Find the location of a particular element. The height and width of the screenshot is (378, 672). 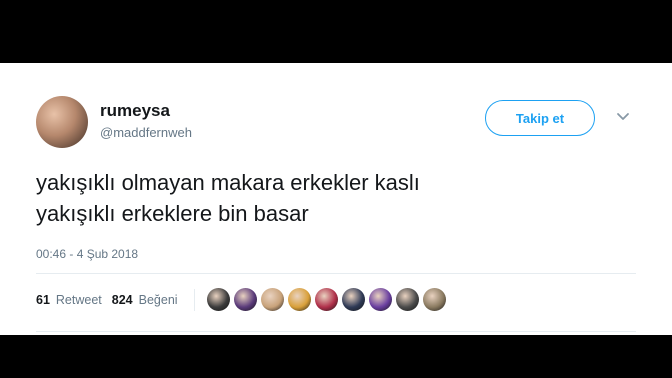

tweet-timestamp: 00:46 - 4 Şub 2018 is located at coordinates (87, 254).